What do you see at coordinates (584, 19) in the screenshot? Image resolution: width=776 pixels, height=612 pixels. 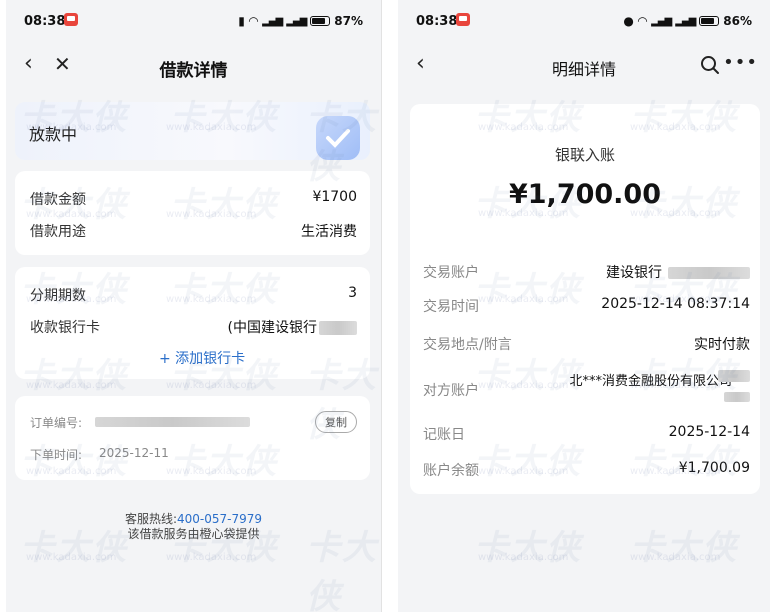 I see `status-bar: 08:38 ● ◠ ▂▄▆ ▂▄▆ 86%` at bounding box center [584, 19].